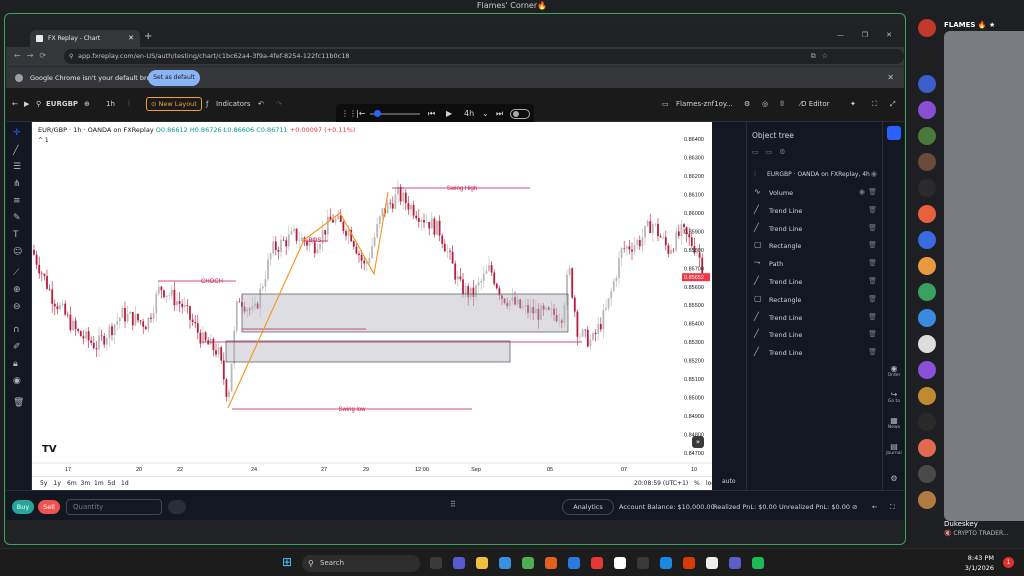 The image size is (1024, 576). I want to click on close-window-icon: ✕, so click(889, 35).